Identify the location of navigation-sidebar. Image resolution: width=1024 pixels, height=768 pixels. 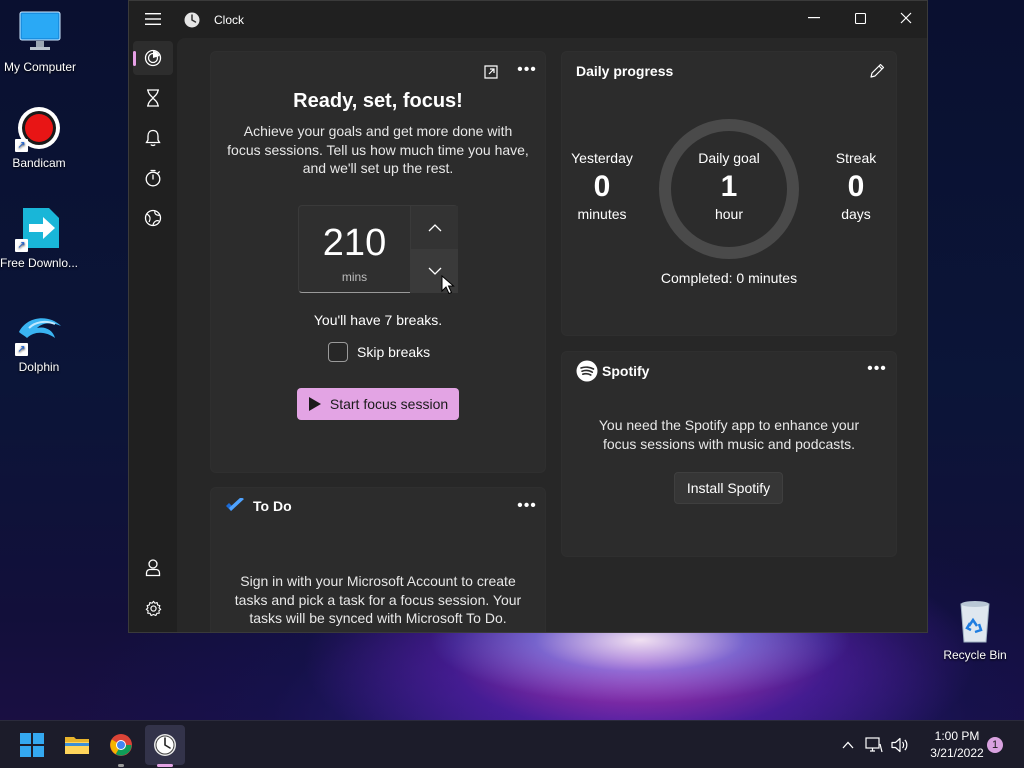
(153, 335).